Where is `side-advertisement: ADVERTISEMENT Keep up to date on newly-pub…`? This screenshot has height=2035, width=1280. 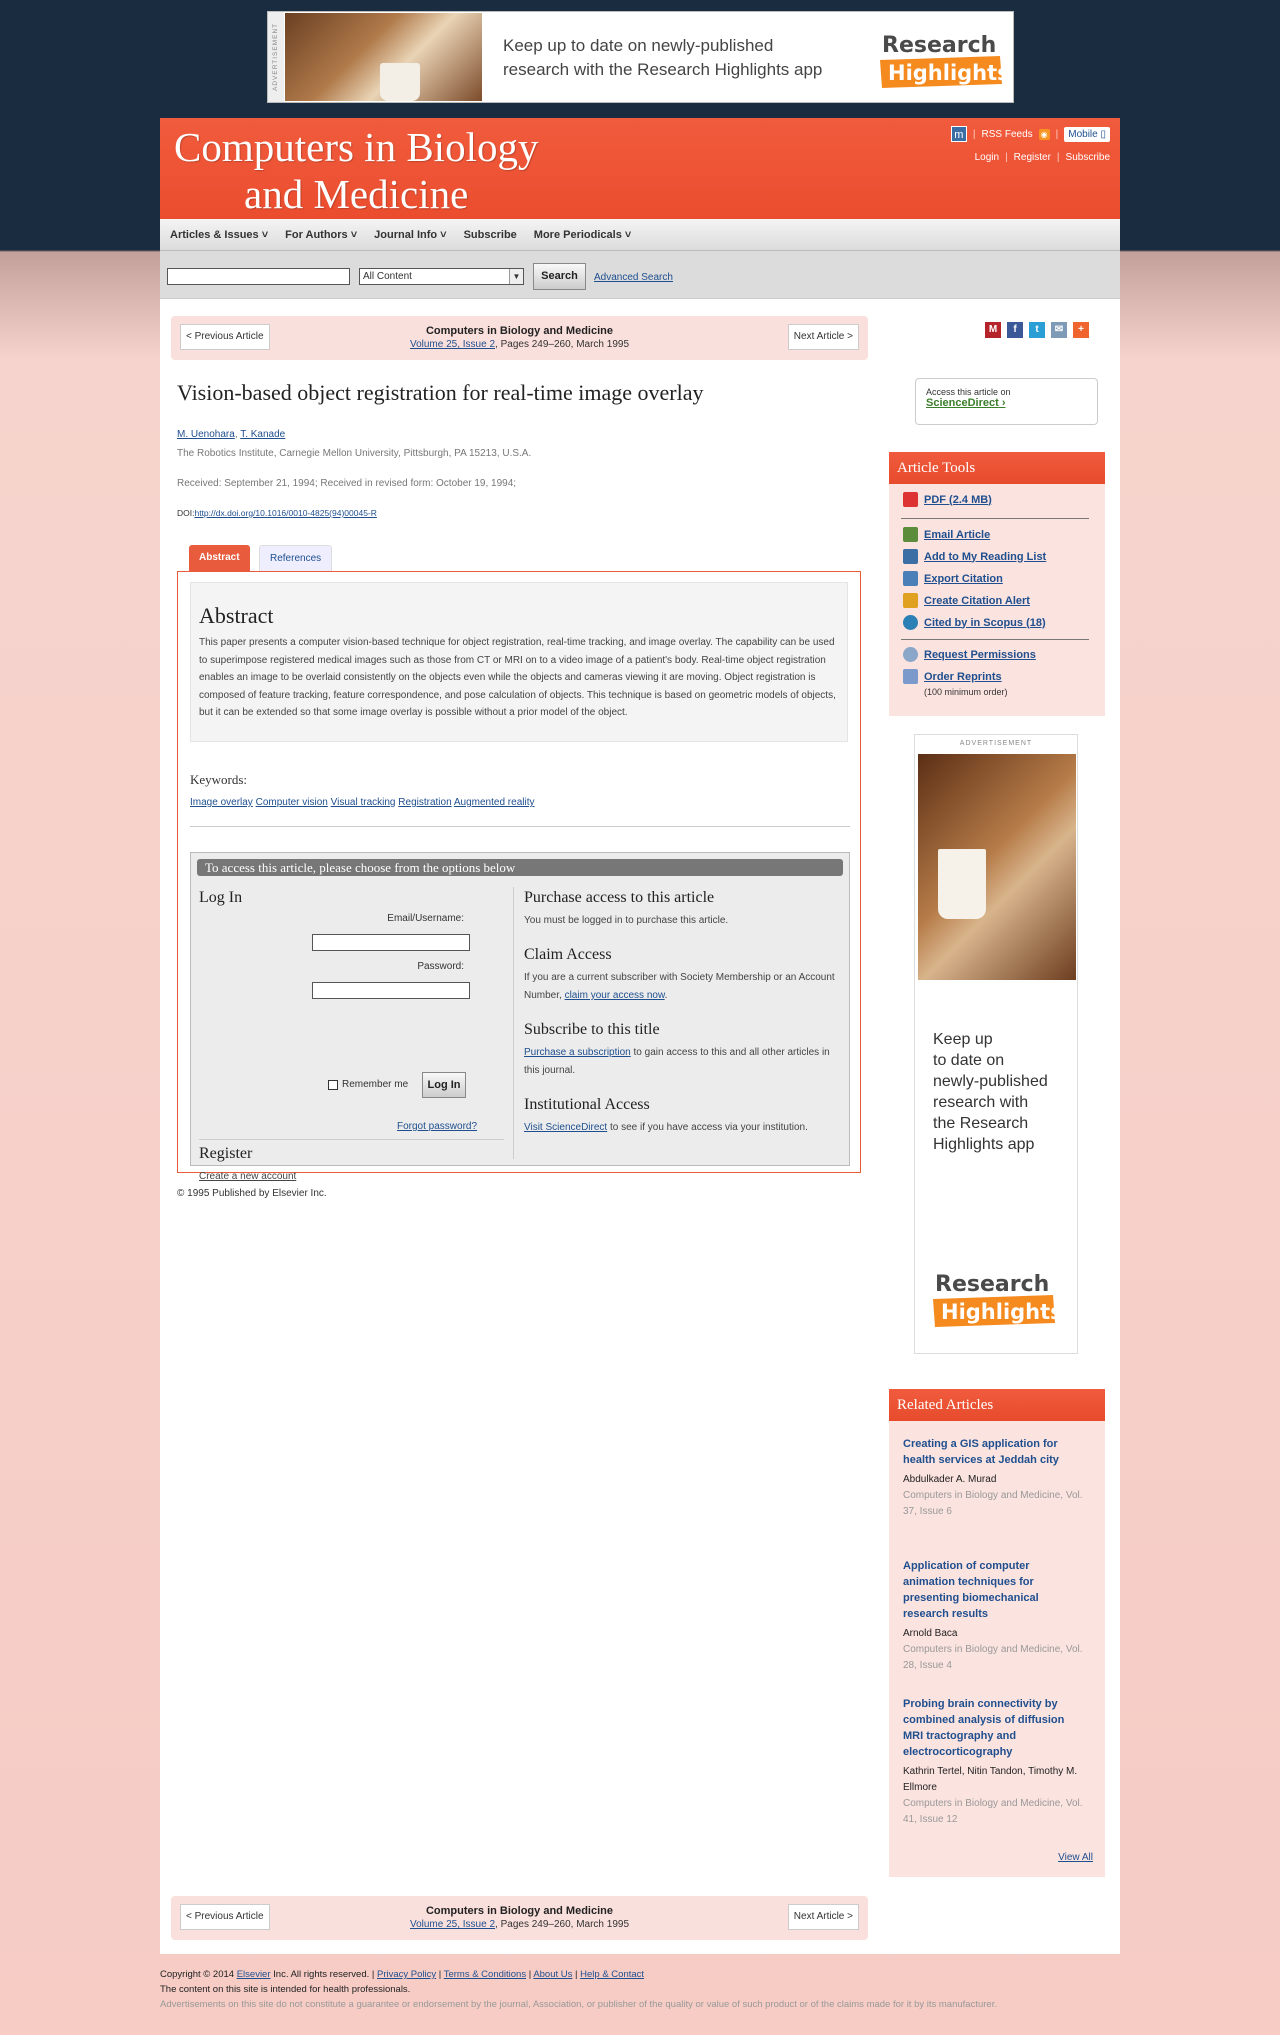
side-advertisement: ADVERTISEMENT Keep up to date on newly-pub… is located at coordinates (996, 1044).